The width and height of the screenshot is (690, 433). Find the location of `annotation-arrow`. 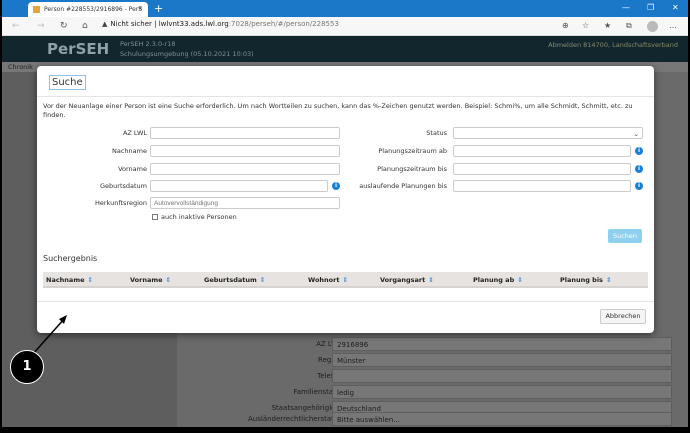

annotation-arrow is located at coordinates (49, 335).